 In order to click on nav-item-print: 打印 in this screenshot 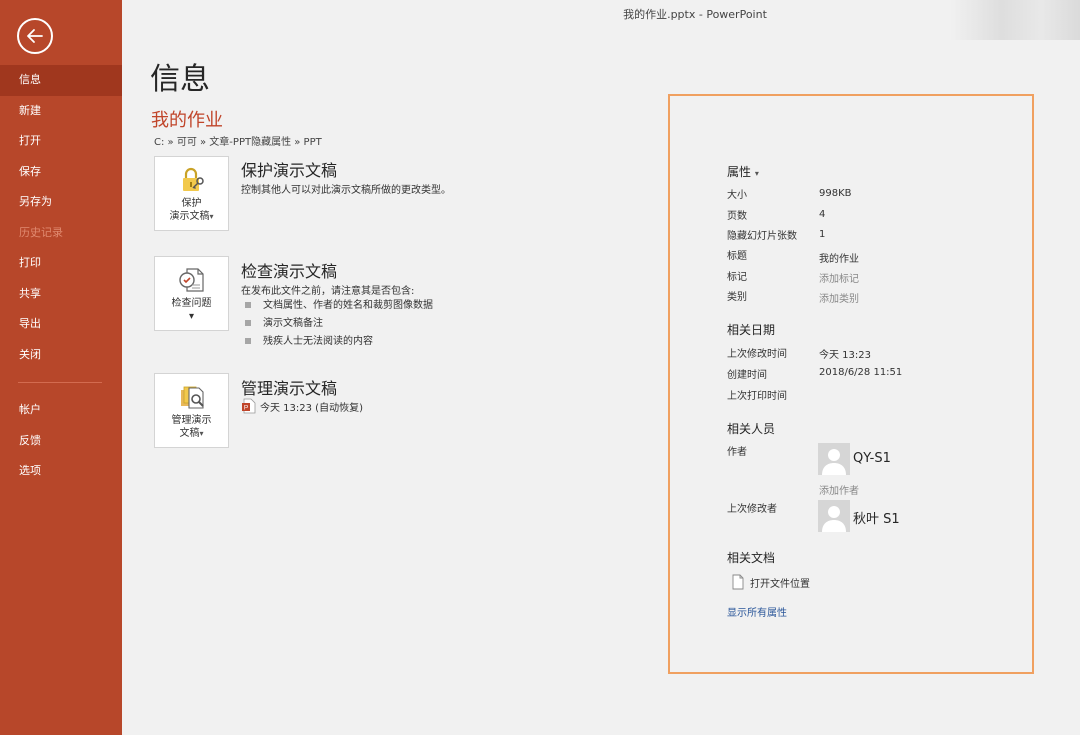, I will do `click(61, 263)`.